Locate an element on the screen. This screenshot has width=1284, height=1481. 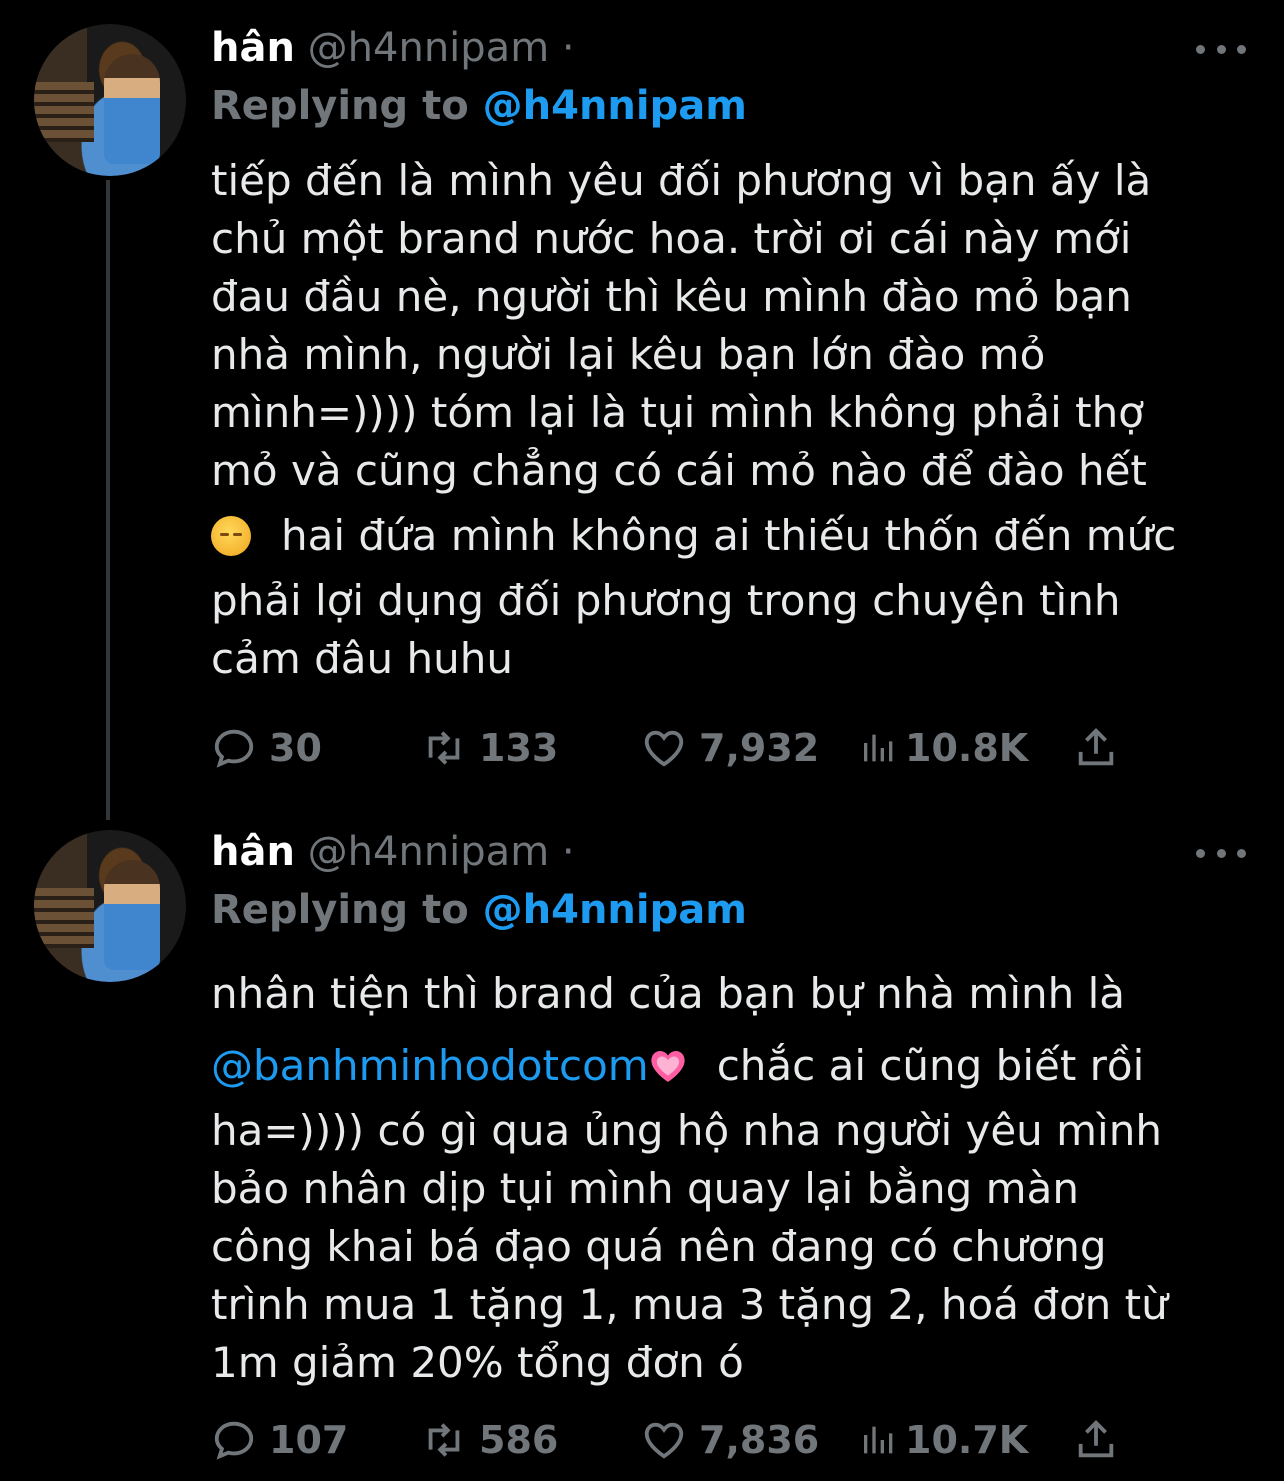
growing-heart-icon is located at coordinates (668, 1066).